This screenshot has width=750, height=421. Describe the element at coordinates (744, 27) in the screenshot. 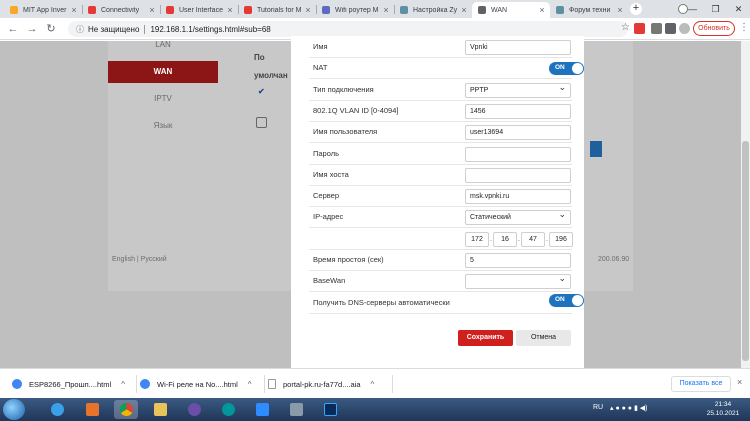

I see `more-menu-icon: ⋮` at that location.